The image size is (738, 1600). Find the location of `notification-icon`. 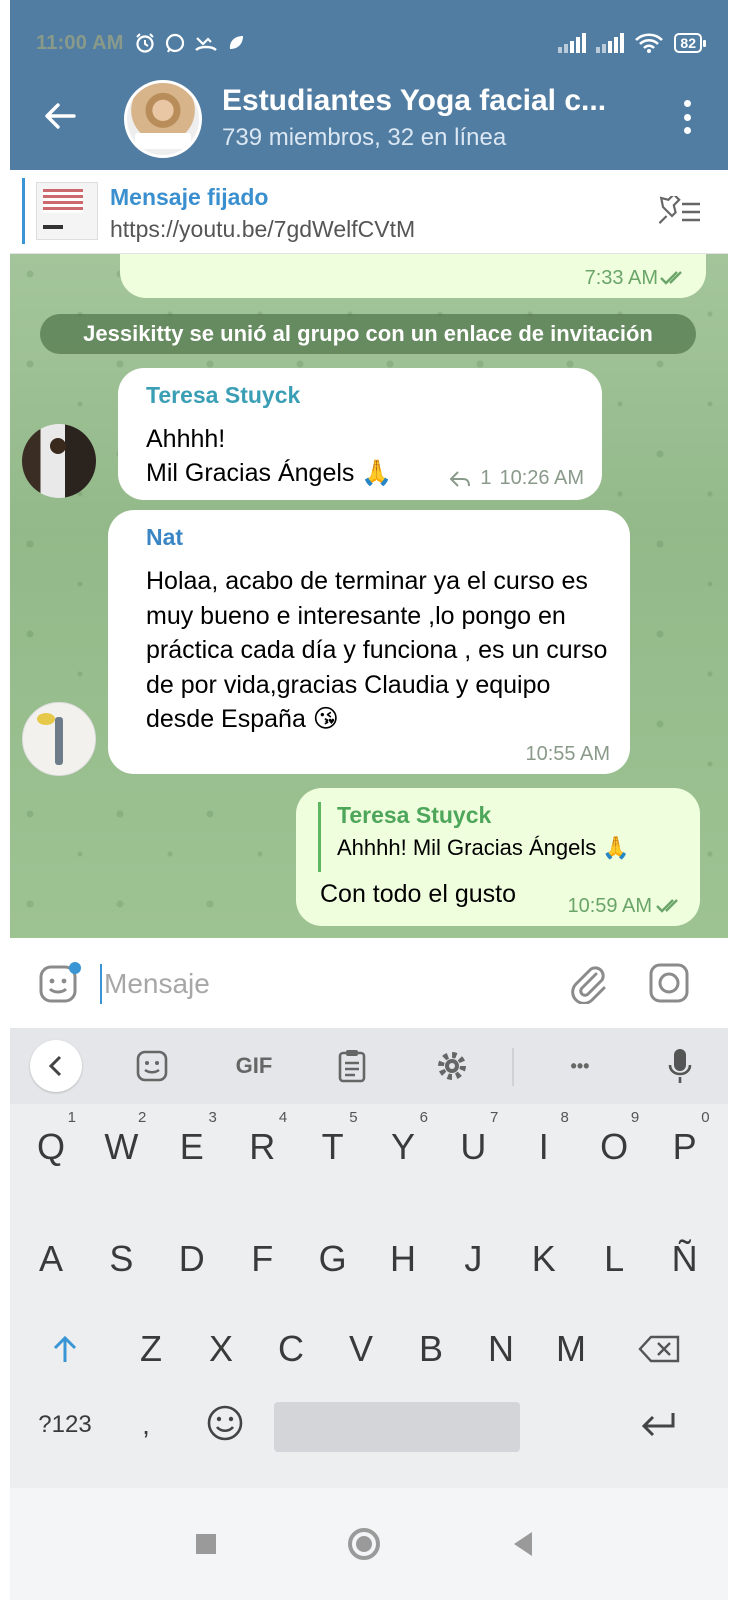

notification-icon is located at coordinates (236, 42).